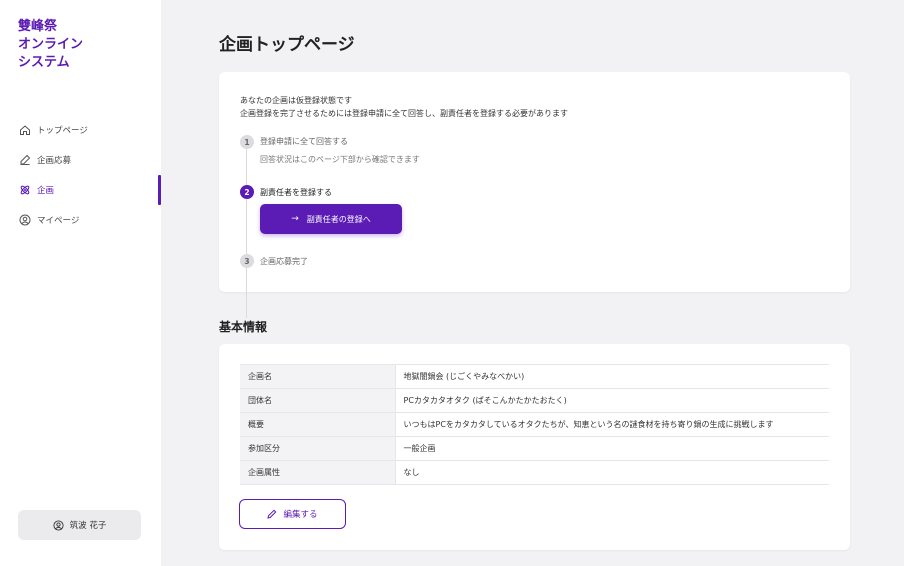 This screenshot has height=566, width=904. Describe the element at coordinates (300, 515) in the screenshot. I see `edit-button-label: 編集する` at that location.